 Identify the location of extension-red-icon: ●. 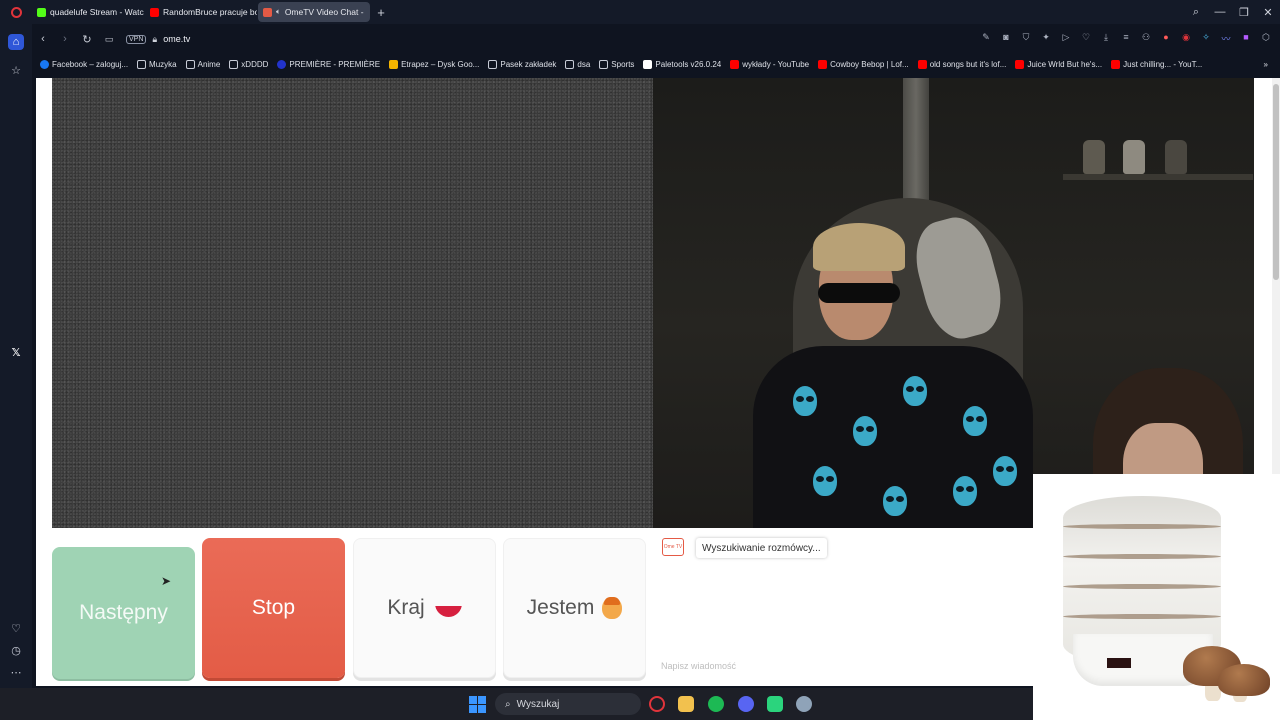
(1166, 38).